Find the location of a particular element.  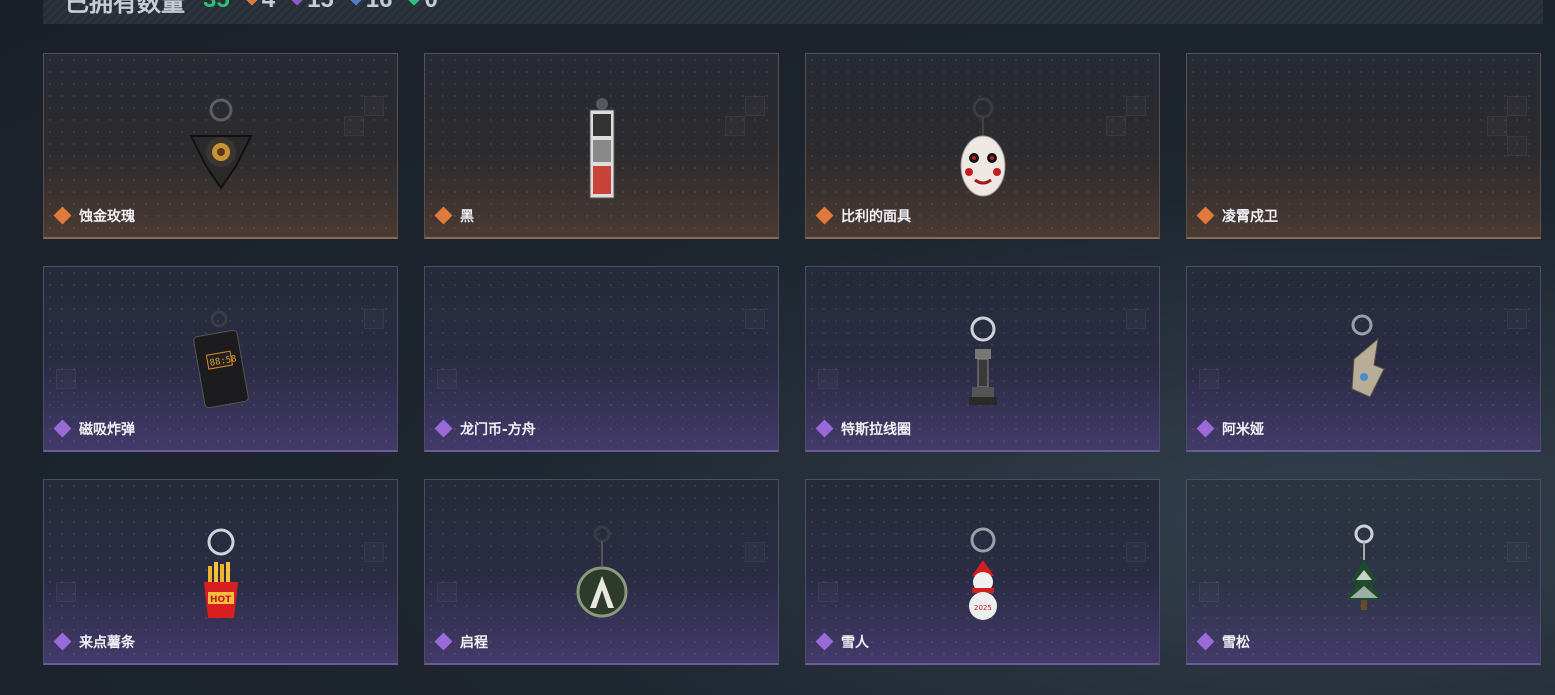

charm-label: 磁吸炸弹 is located at coordinates (94, 429).